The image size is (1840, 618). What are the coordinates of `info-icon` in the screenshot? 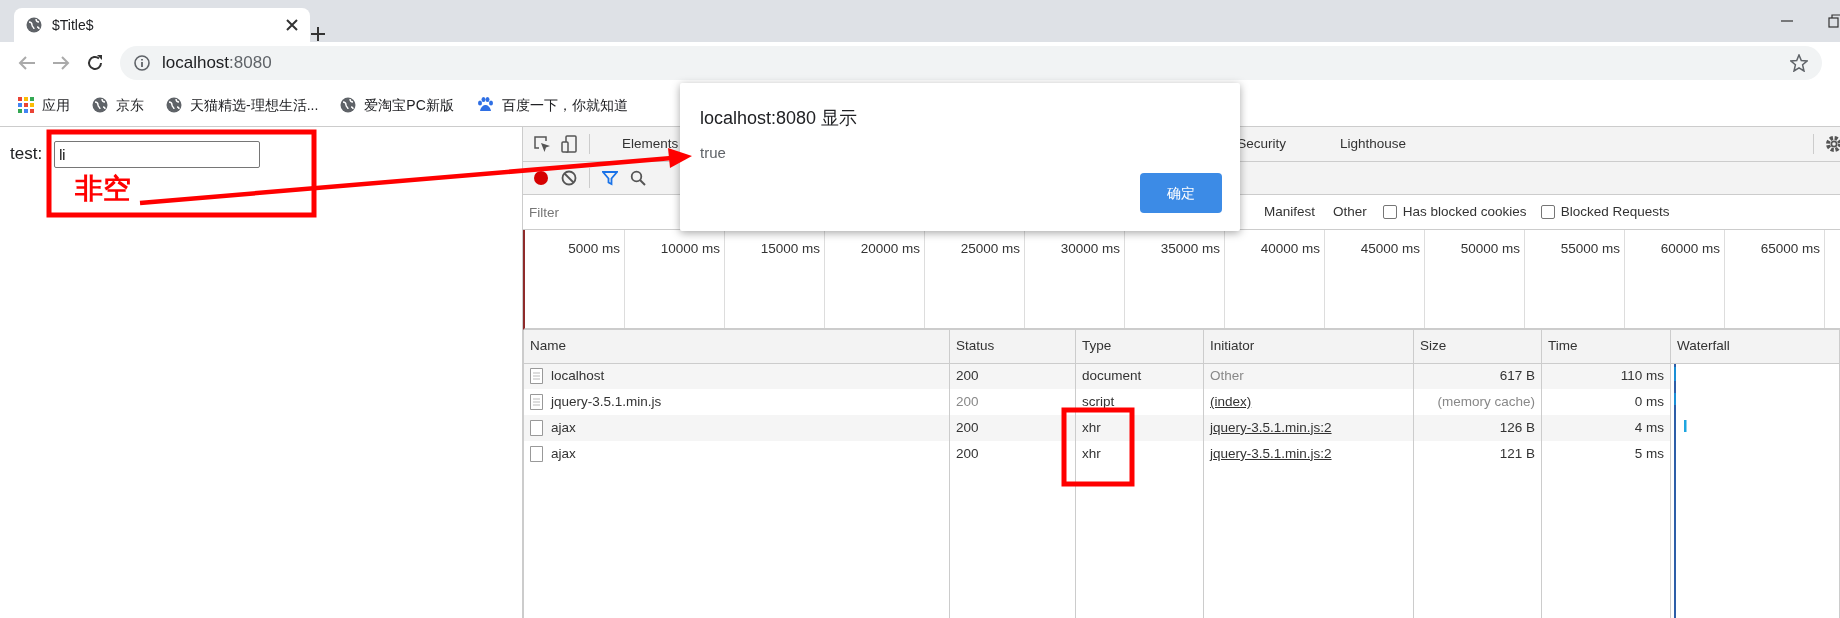 It's located at (142, 63).